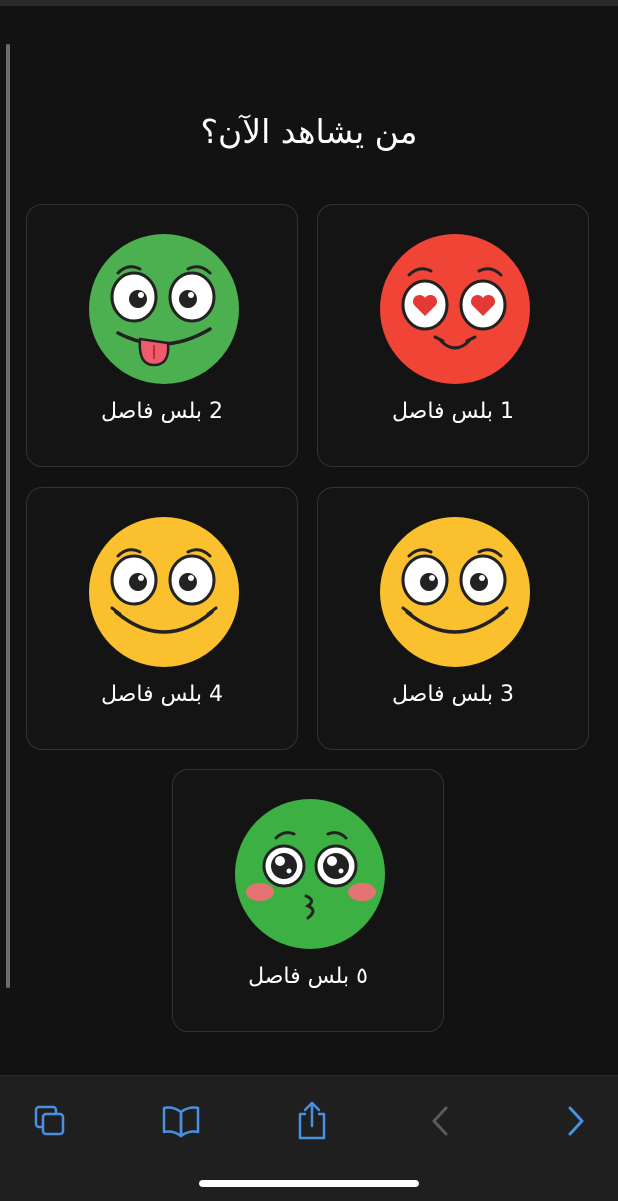 This screenshot has height=1201, width=618. Describe the element at coordinates (164, 309) in the screenshot. I see `tongue-out-face-icon` at that location.